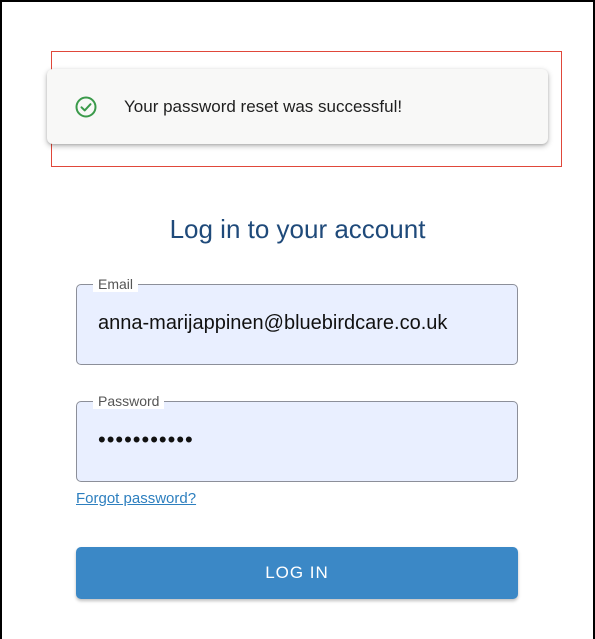 The width and height of the screenshot is (595, 639). Describe the element at coordinates (297, 573) in the screenshot. I see `login-button: LOG IN` at that location.